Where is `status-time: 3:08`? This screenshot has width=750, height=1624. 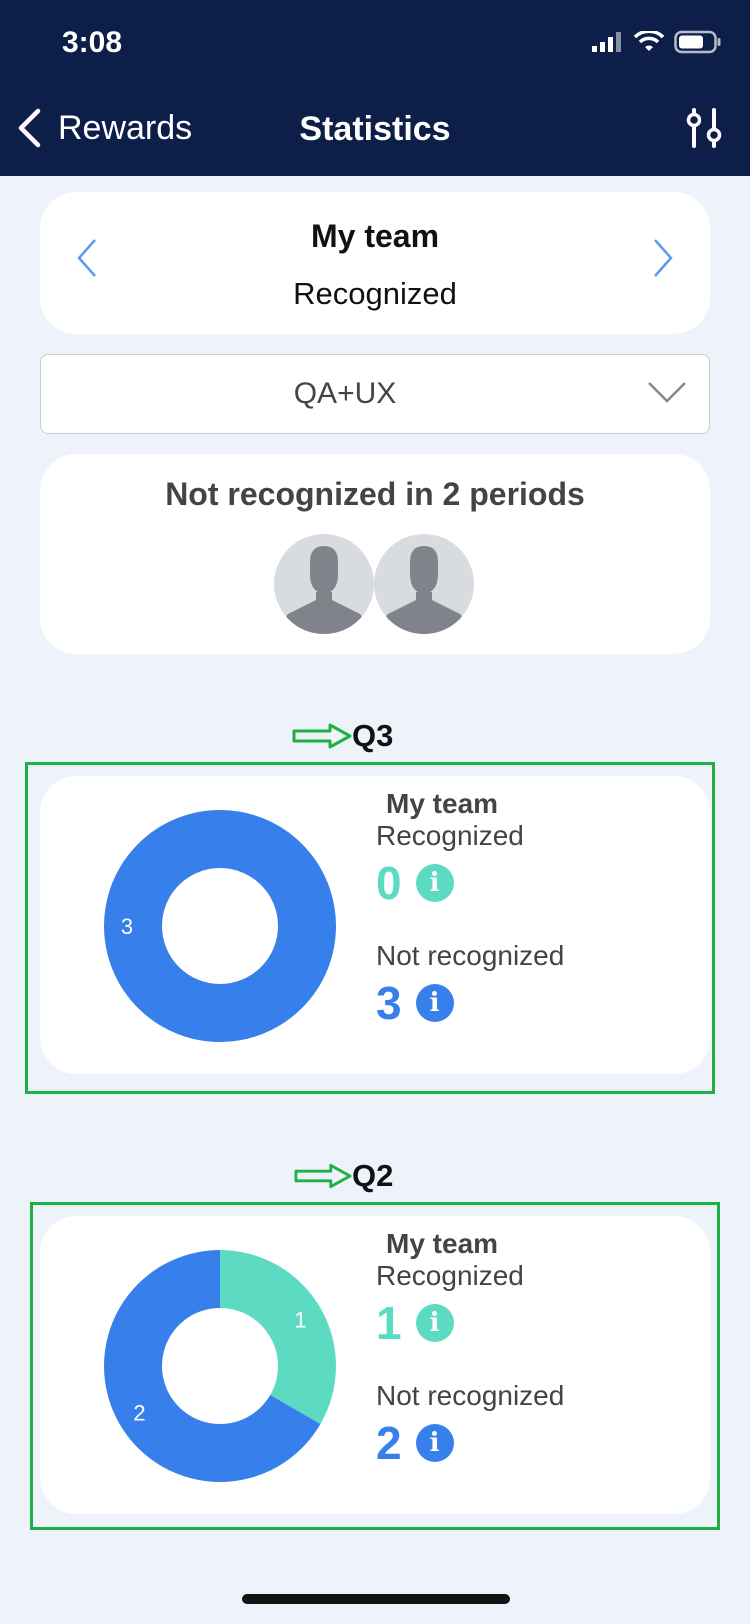
status-time: 3:08 is located at coordinates (92, 42).